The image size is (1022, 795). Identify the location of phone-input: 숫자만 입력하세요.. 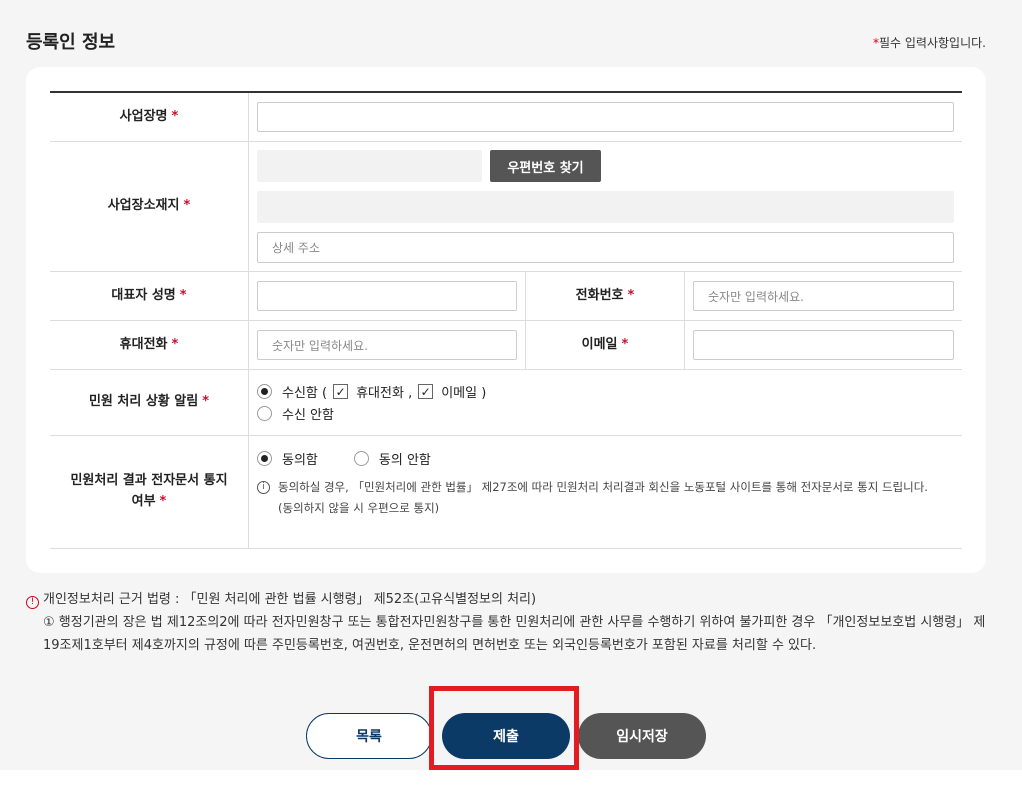
(823, 296).